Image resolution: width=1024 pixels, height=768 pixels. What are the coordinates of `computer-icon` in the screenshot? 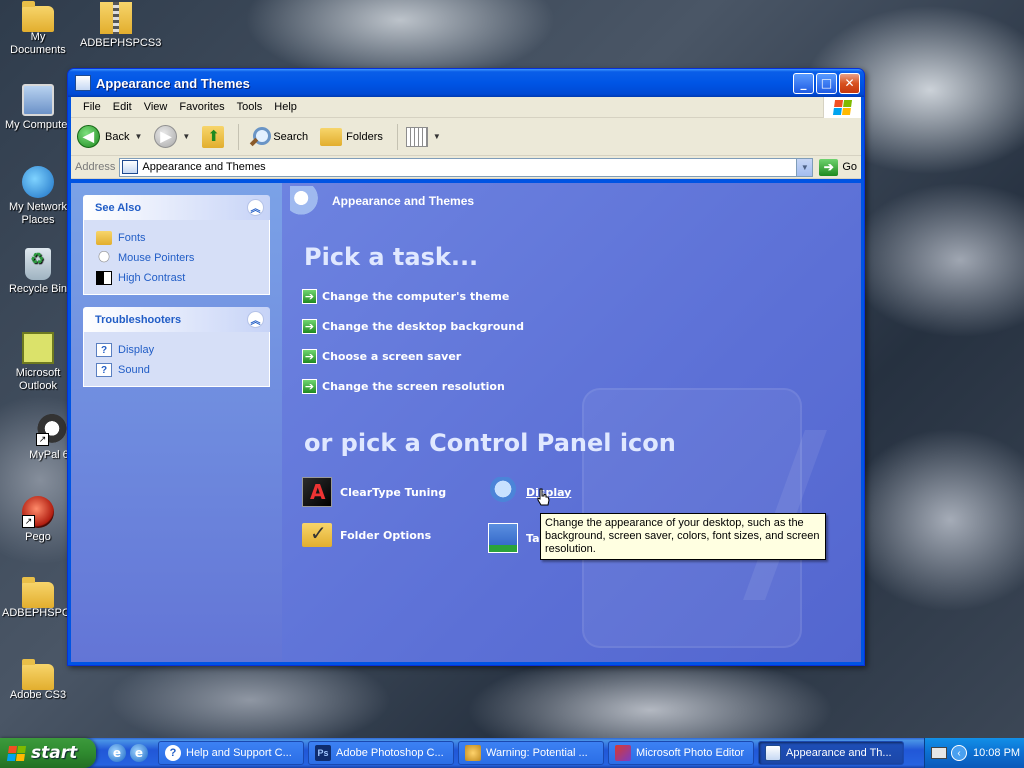 It's located at (38, 100).